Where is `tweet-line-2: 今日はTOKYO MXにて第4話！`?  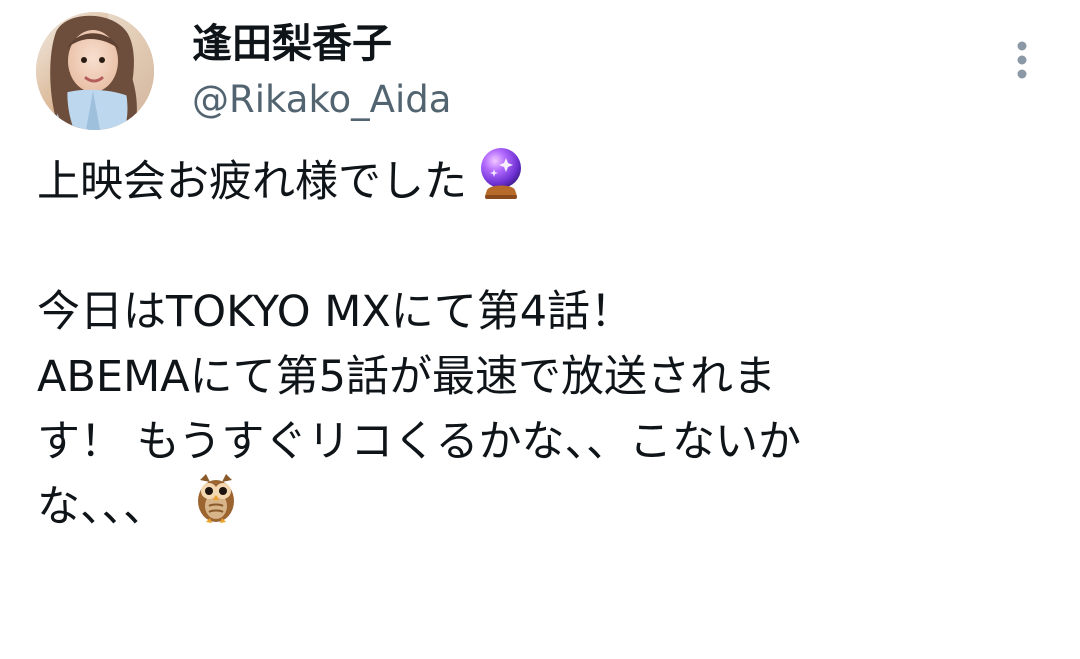 tweet-line-2: 今日はTOKYO MXにて第4話！ is located at coordinates (335, 312).